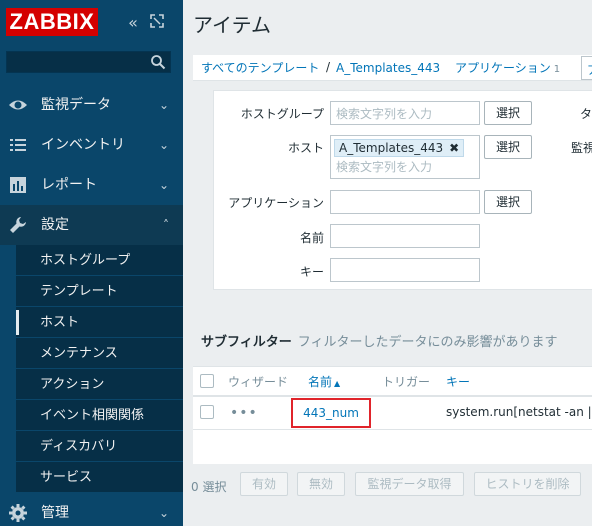 Image resolution: width=592 pixels, height=526 pixels. I want to click on collapse-sidebar-icon: «, so click(133, 23).